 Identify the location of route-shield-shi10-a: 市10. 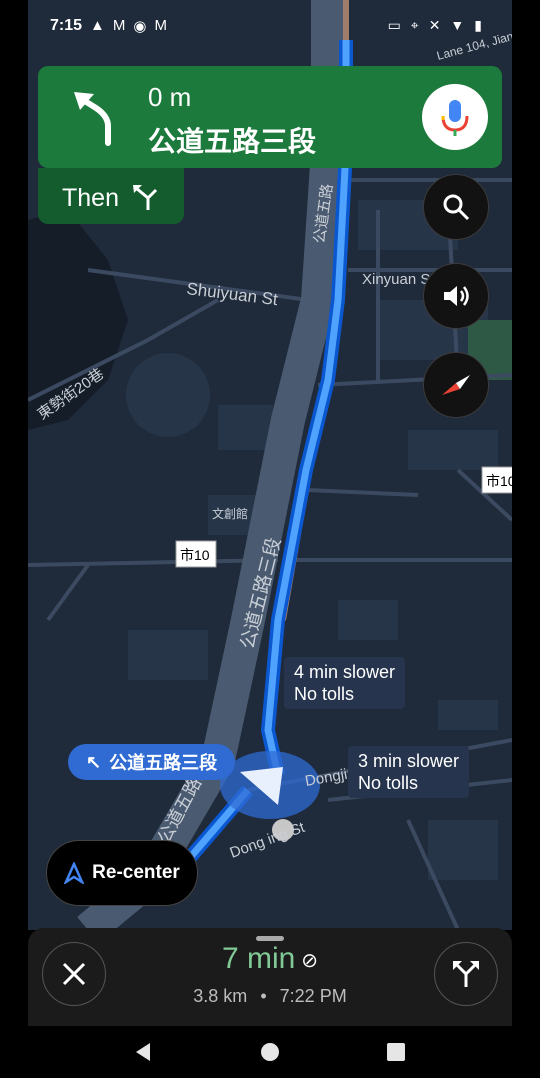
(196, 554).